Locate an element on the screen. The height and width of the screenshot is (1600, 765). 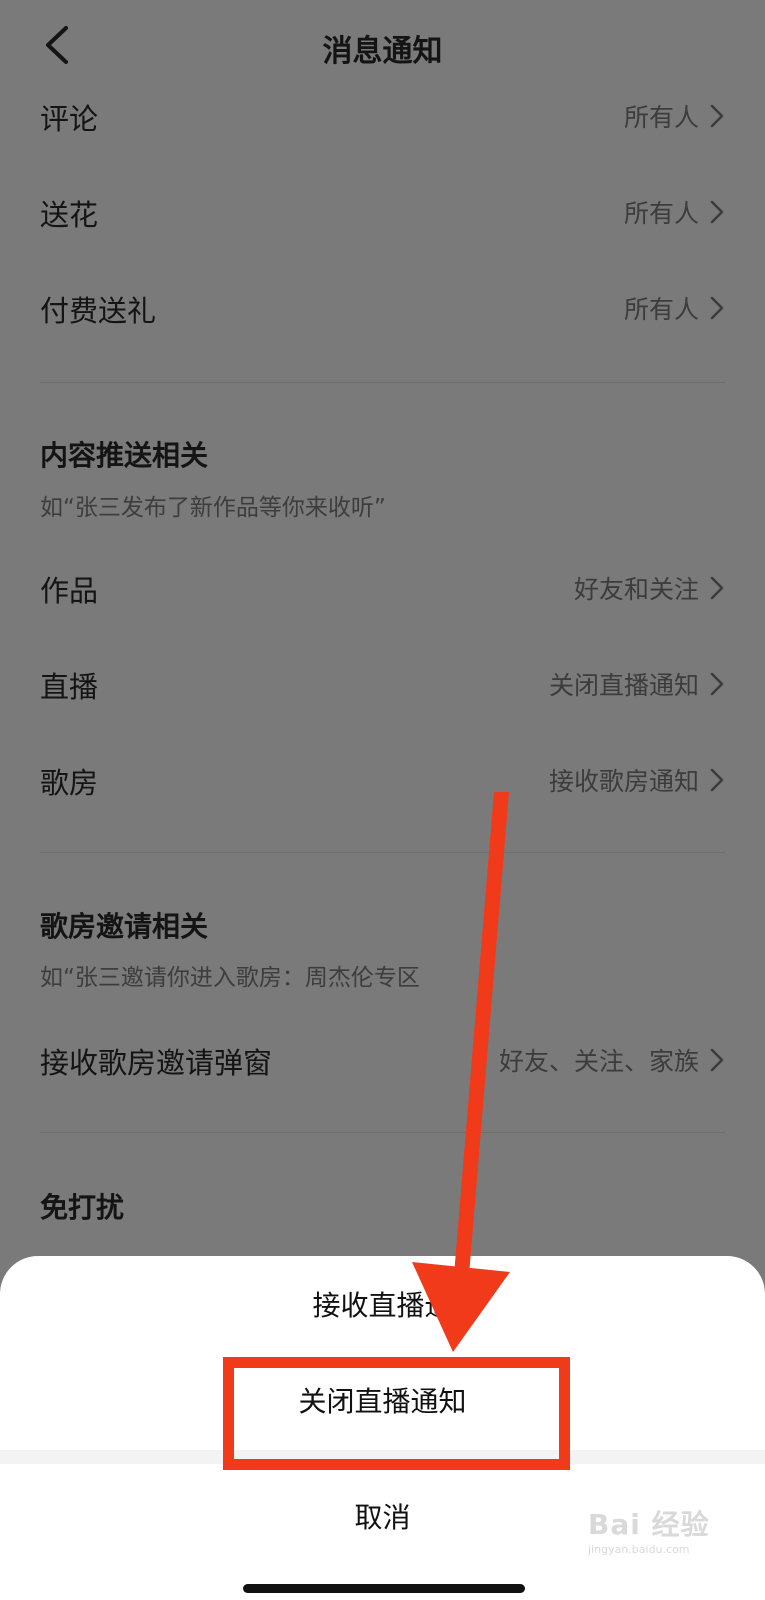
section-subtitle-content-push: 如“张三发布了新作品等你来收听” is located at coordinates (213, 508).